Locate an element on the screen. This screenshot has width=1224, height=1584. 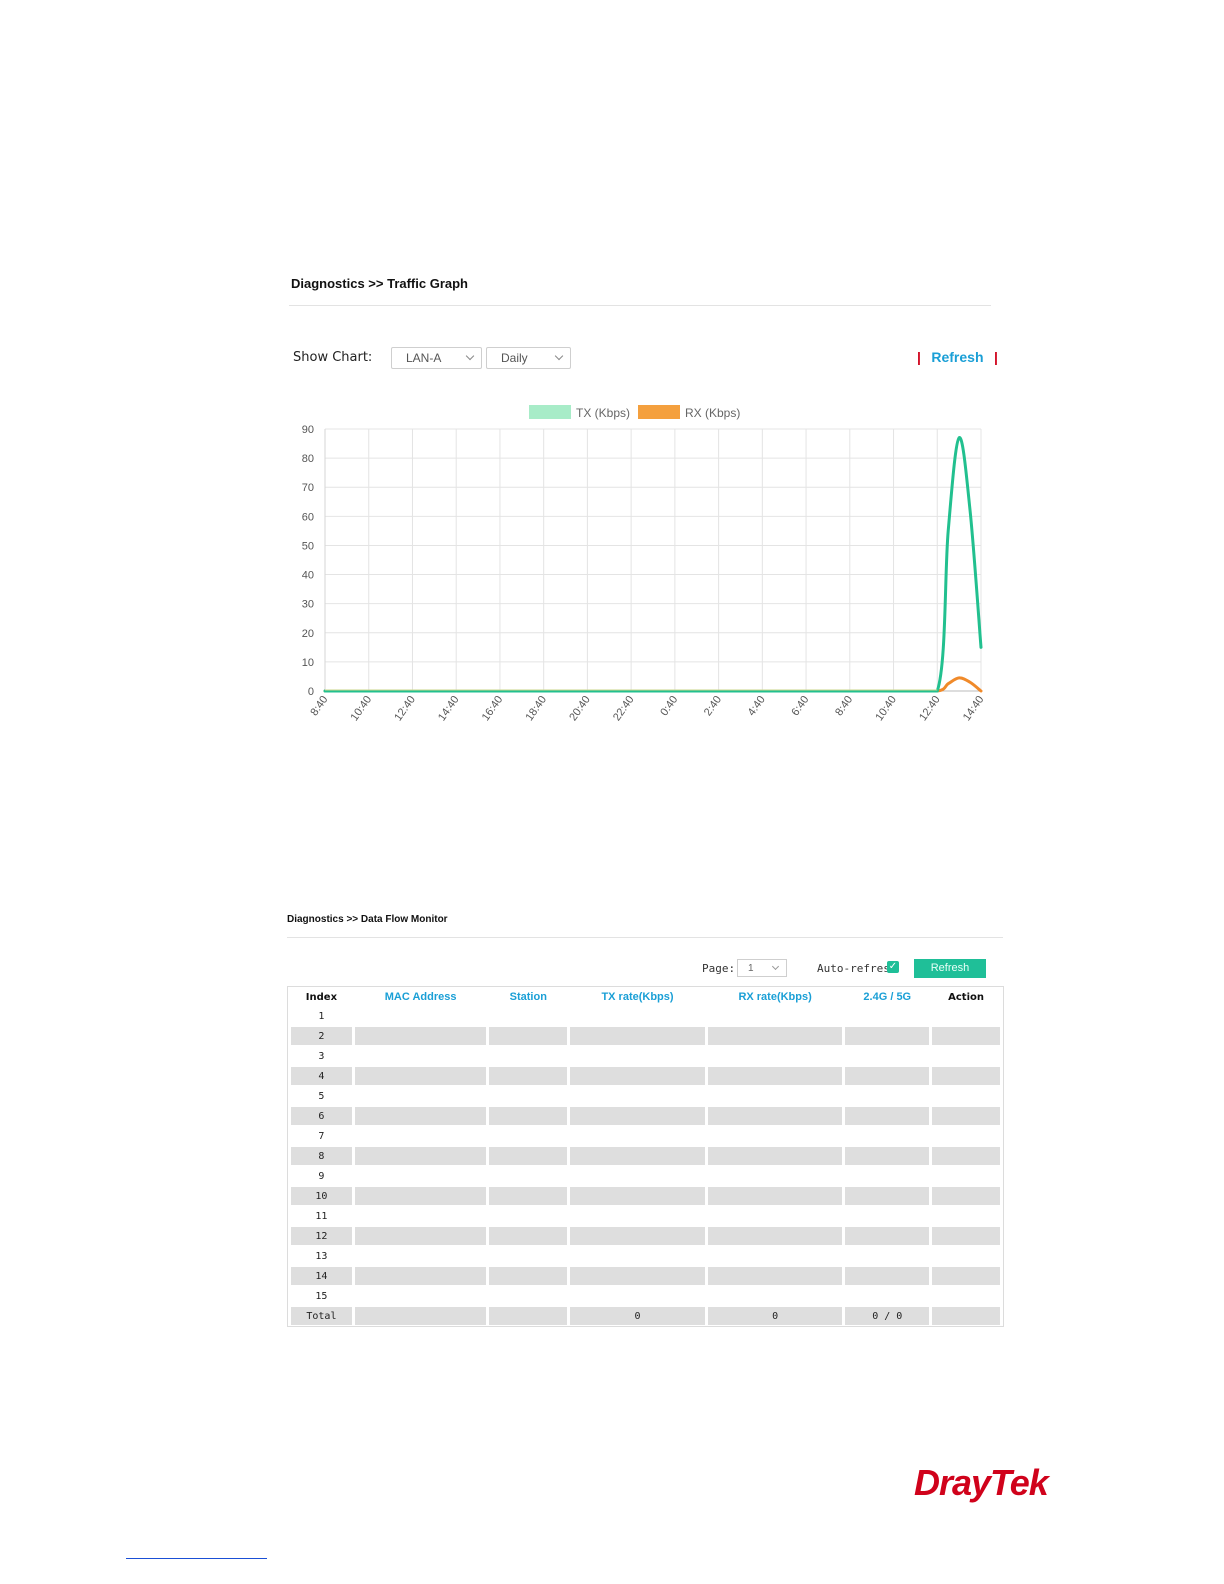
chart-grid is located at coordinates (653, 560).